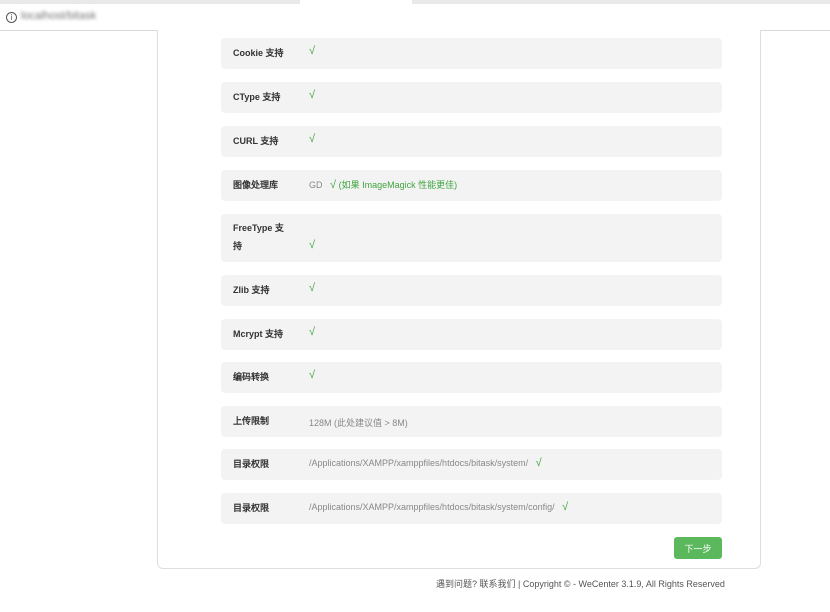 Image resolution: width=830 pixels, height=612 pixels. I want to click on check-label: 编码转换, so click(251, 377).